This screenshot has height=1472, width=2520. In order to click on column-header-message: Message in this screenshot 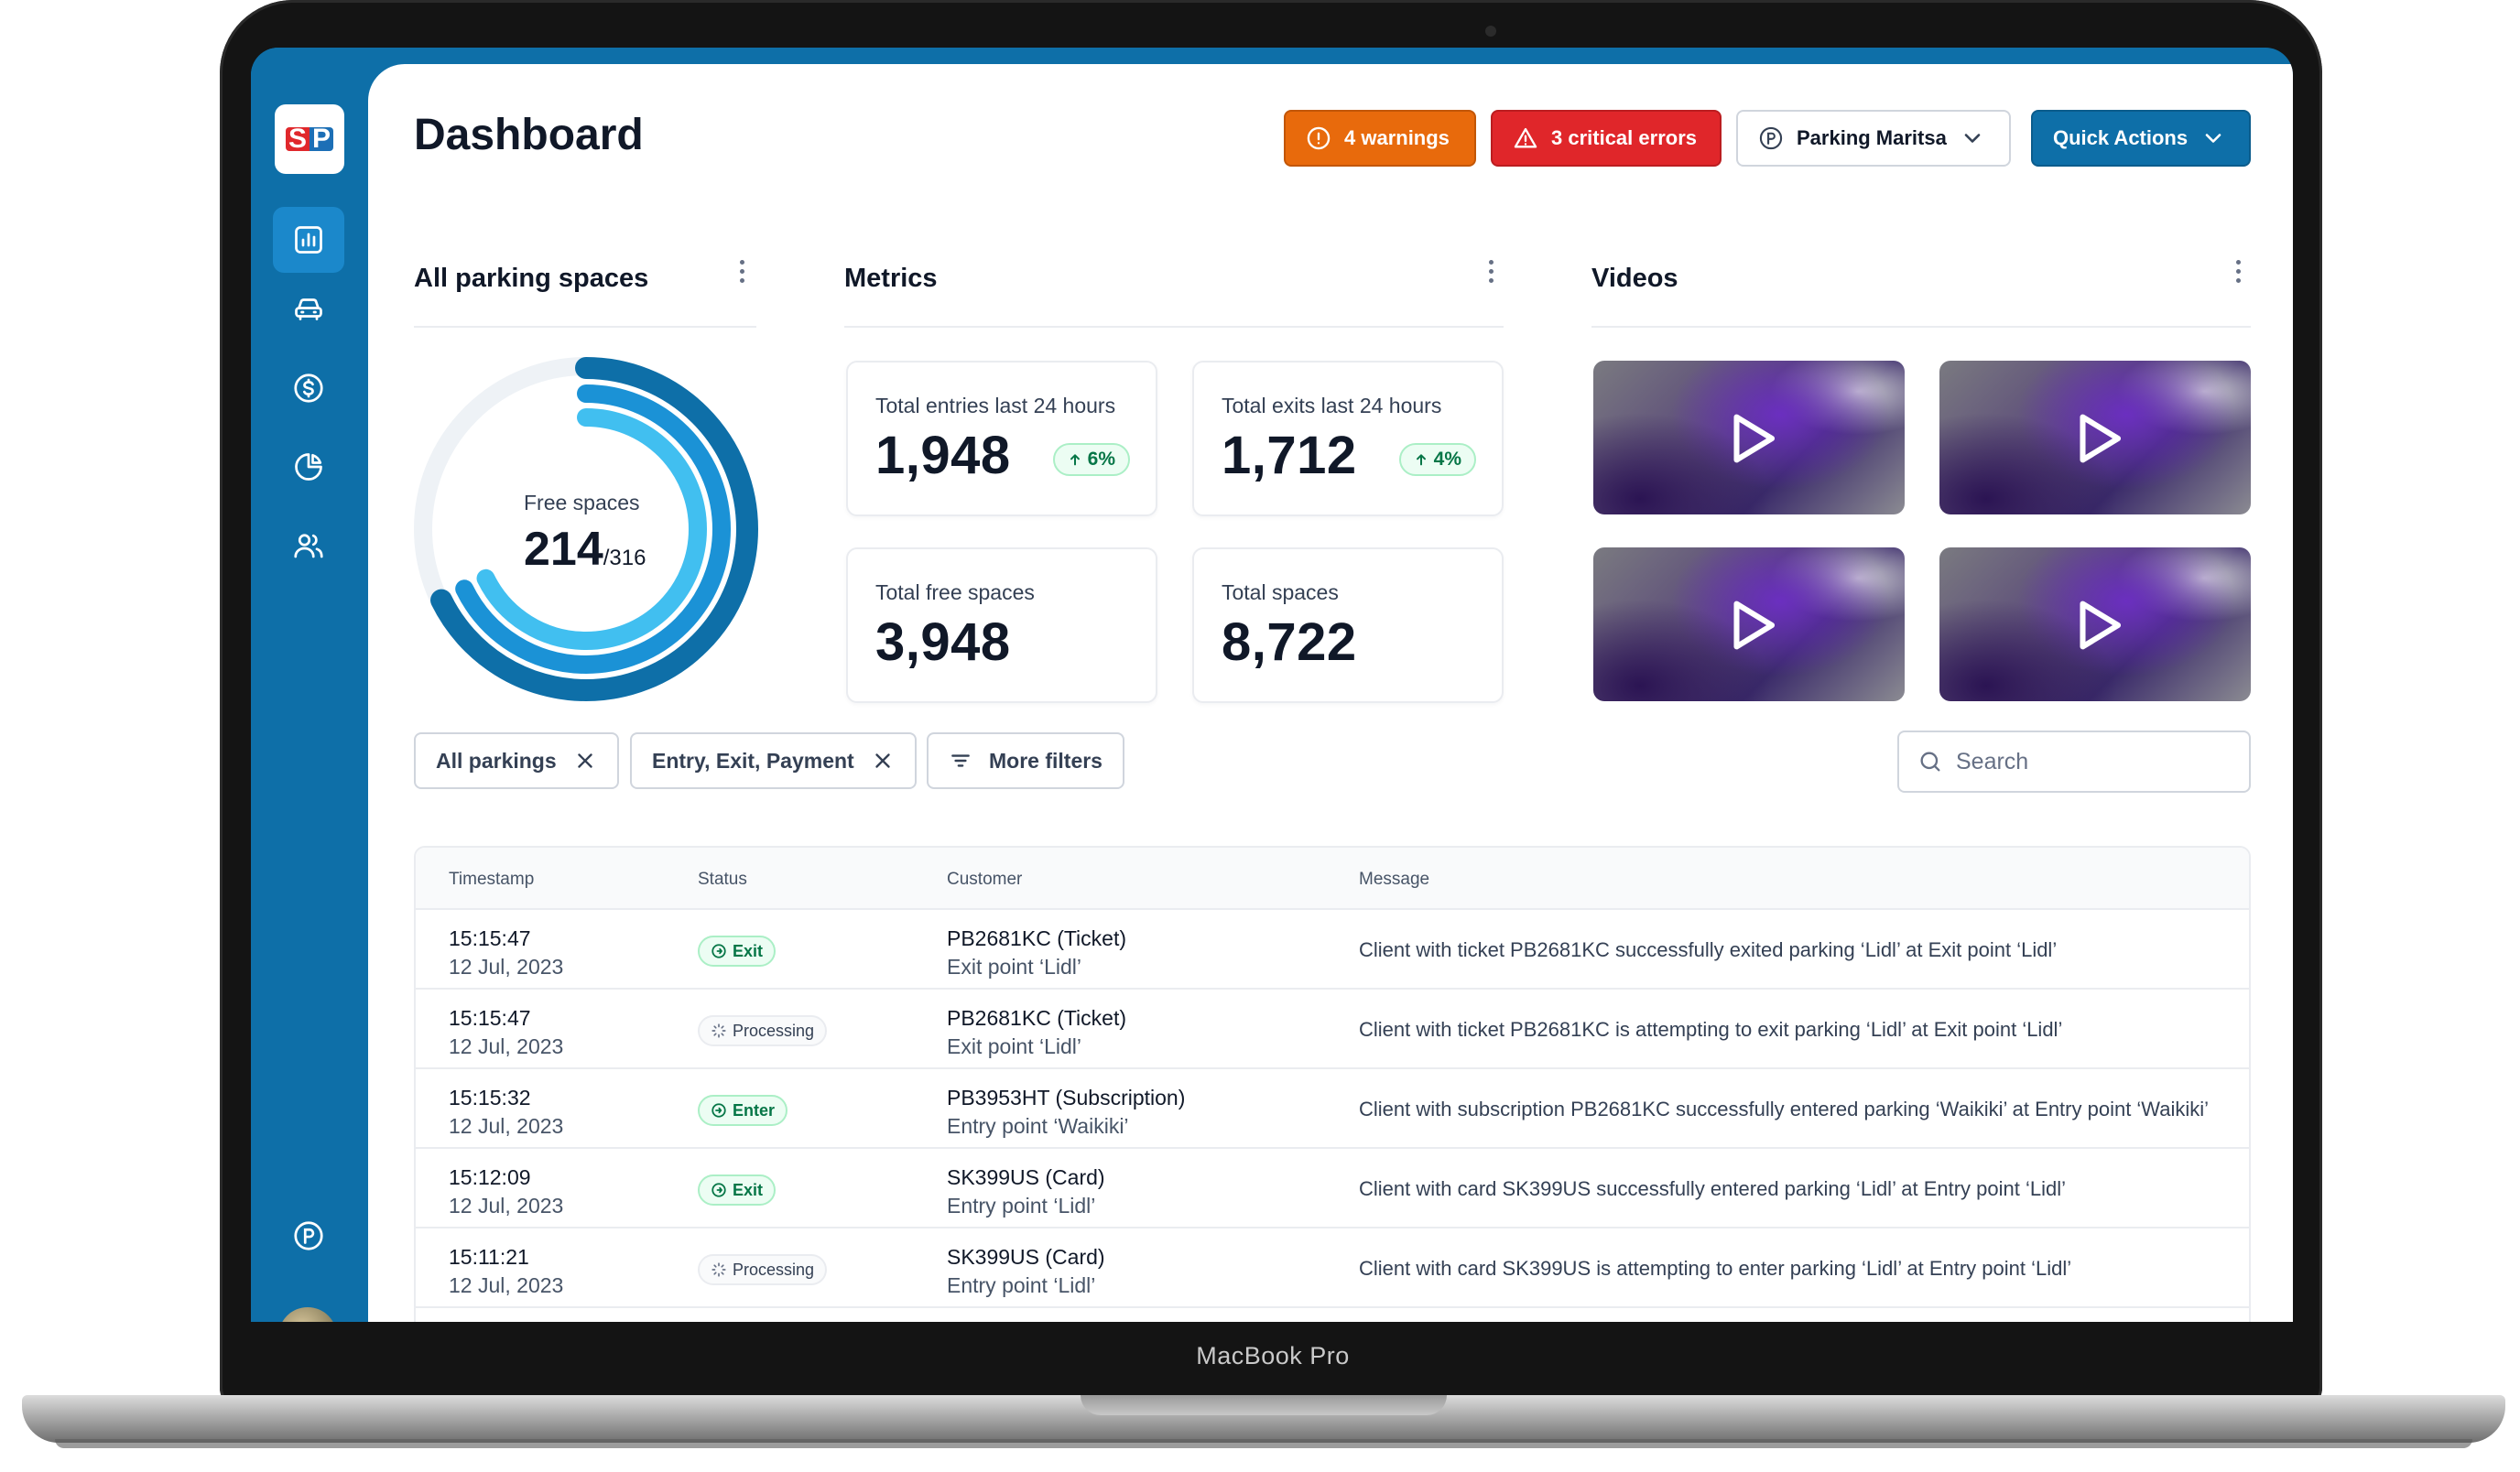, I will do `click(1394, 880)`.